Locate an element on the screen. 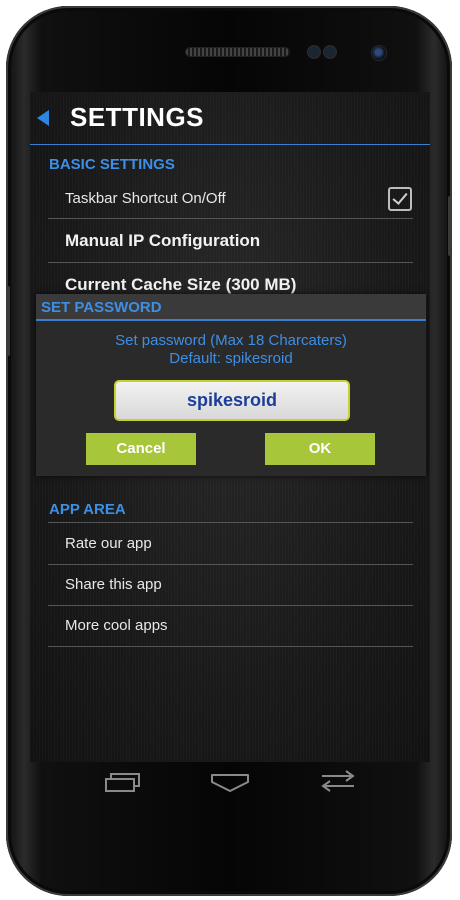  recent-apps-icon is located at coordinates (122, 782).